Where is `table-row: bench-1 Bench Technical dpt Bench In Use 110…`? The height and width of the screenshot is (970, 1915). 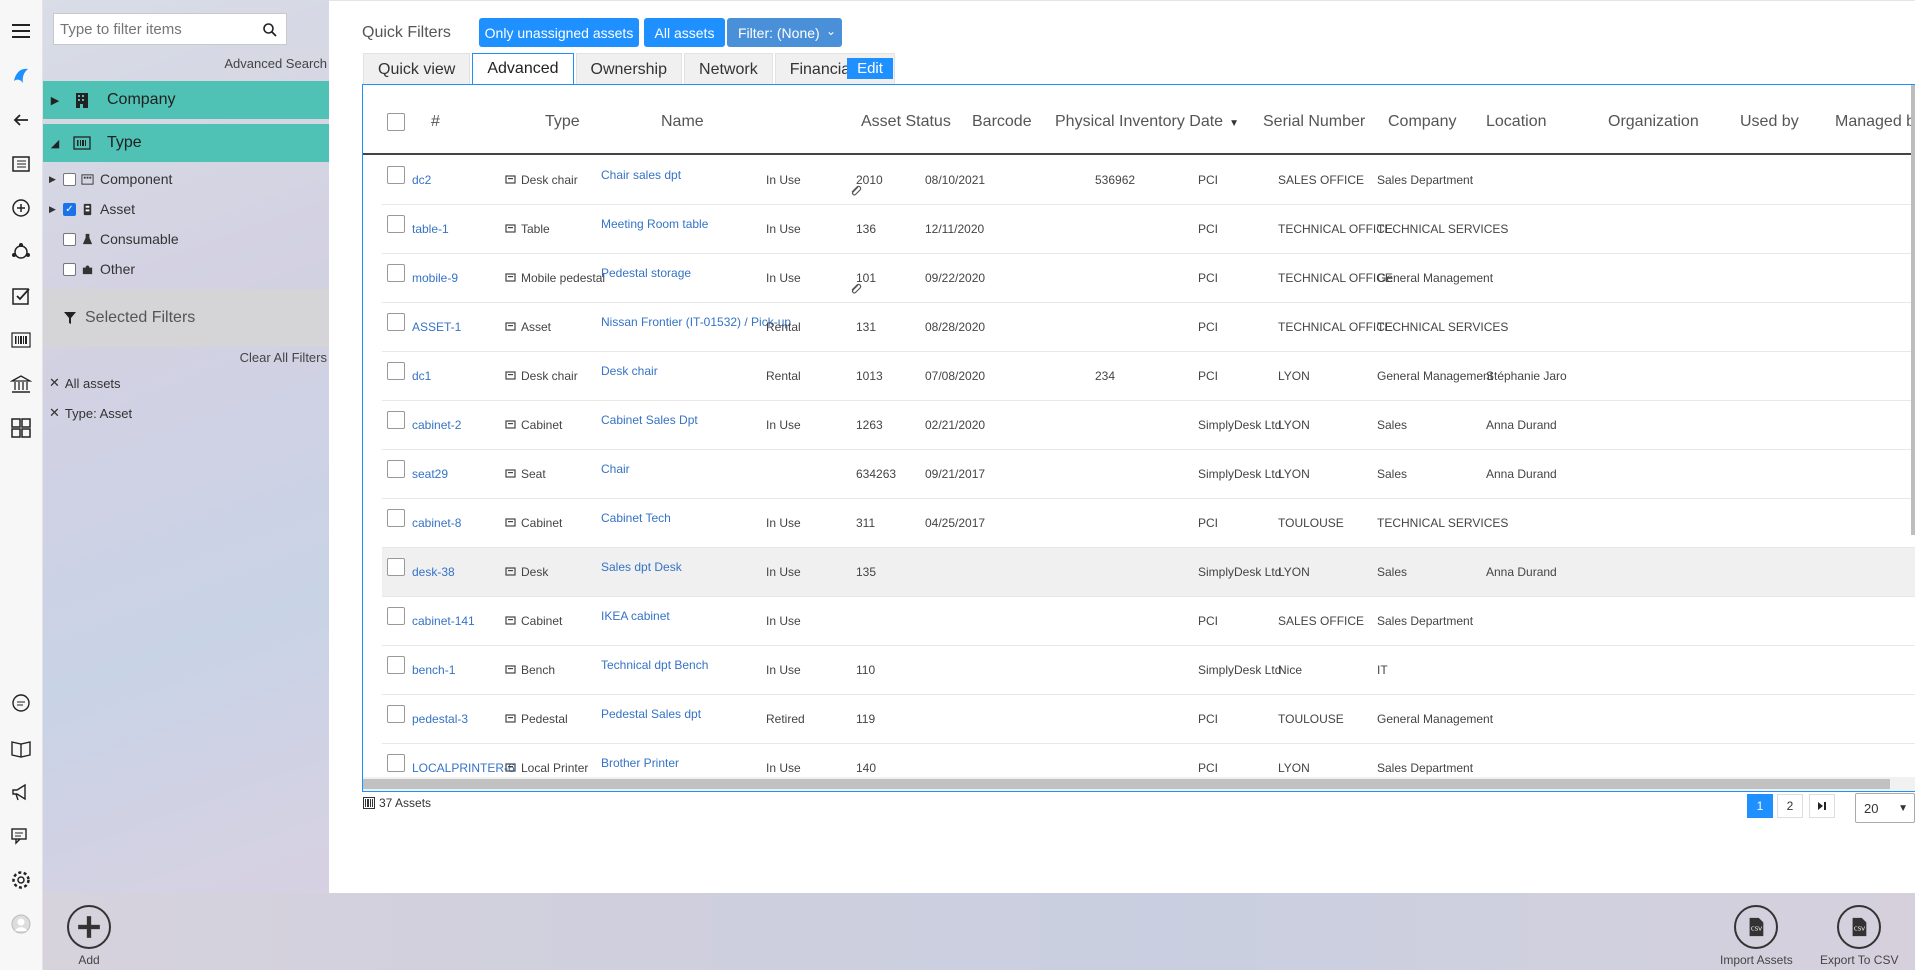
table-row: bench-1 Bench Technical dpt Bench In Use 110… is located at coordinates (1148, 670).